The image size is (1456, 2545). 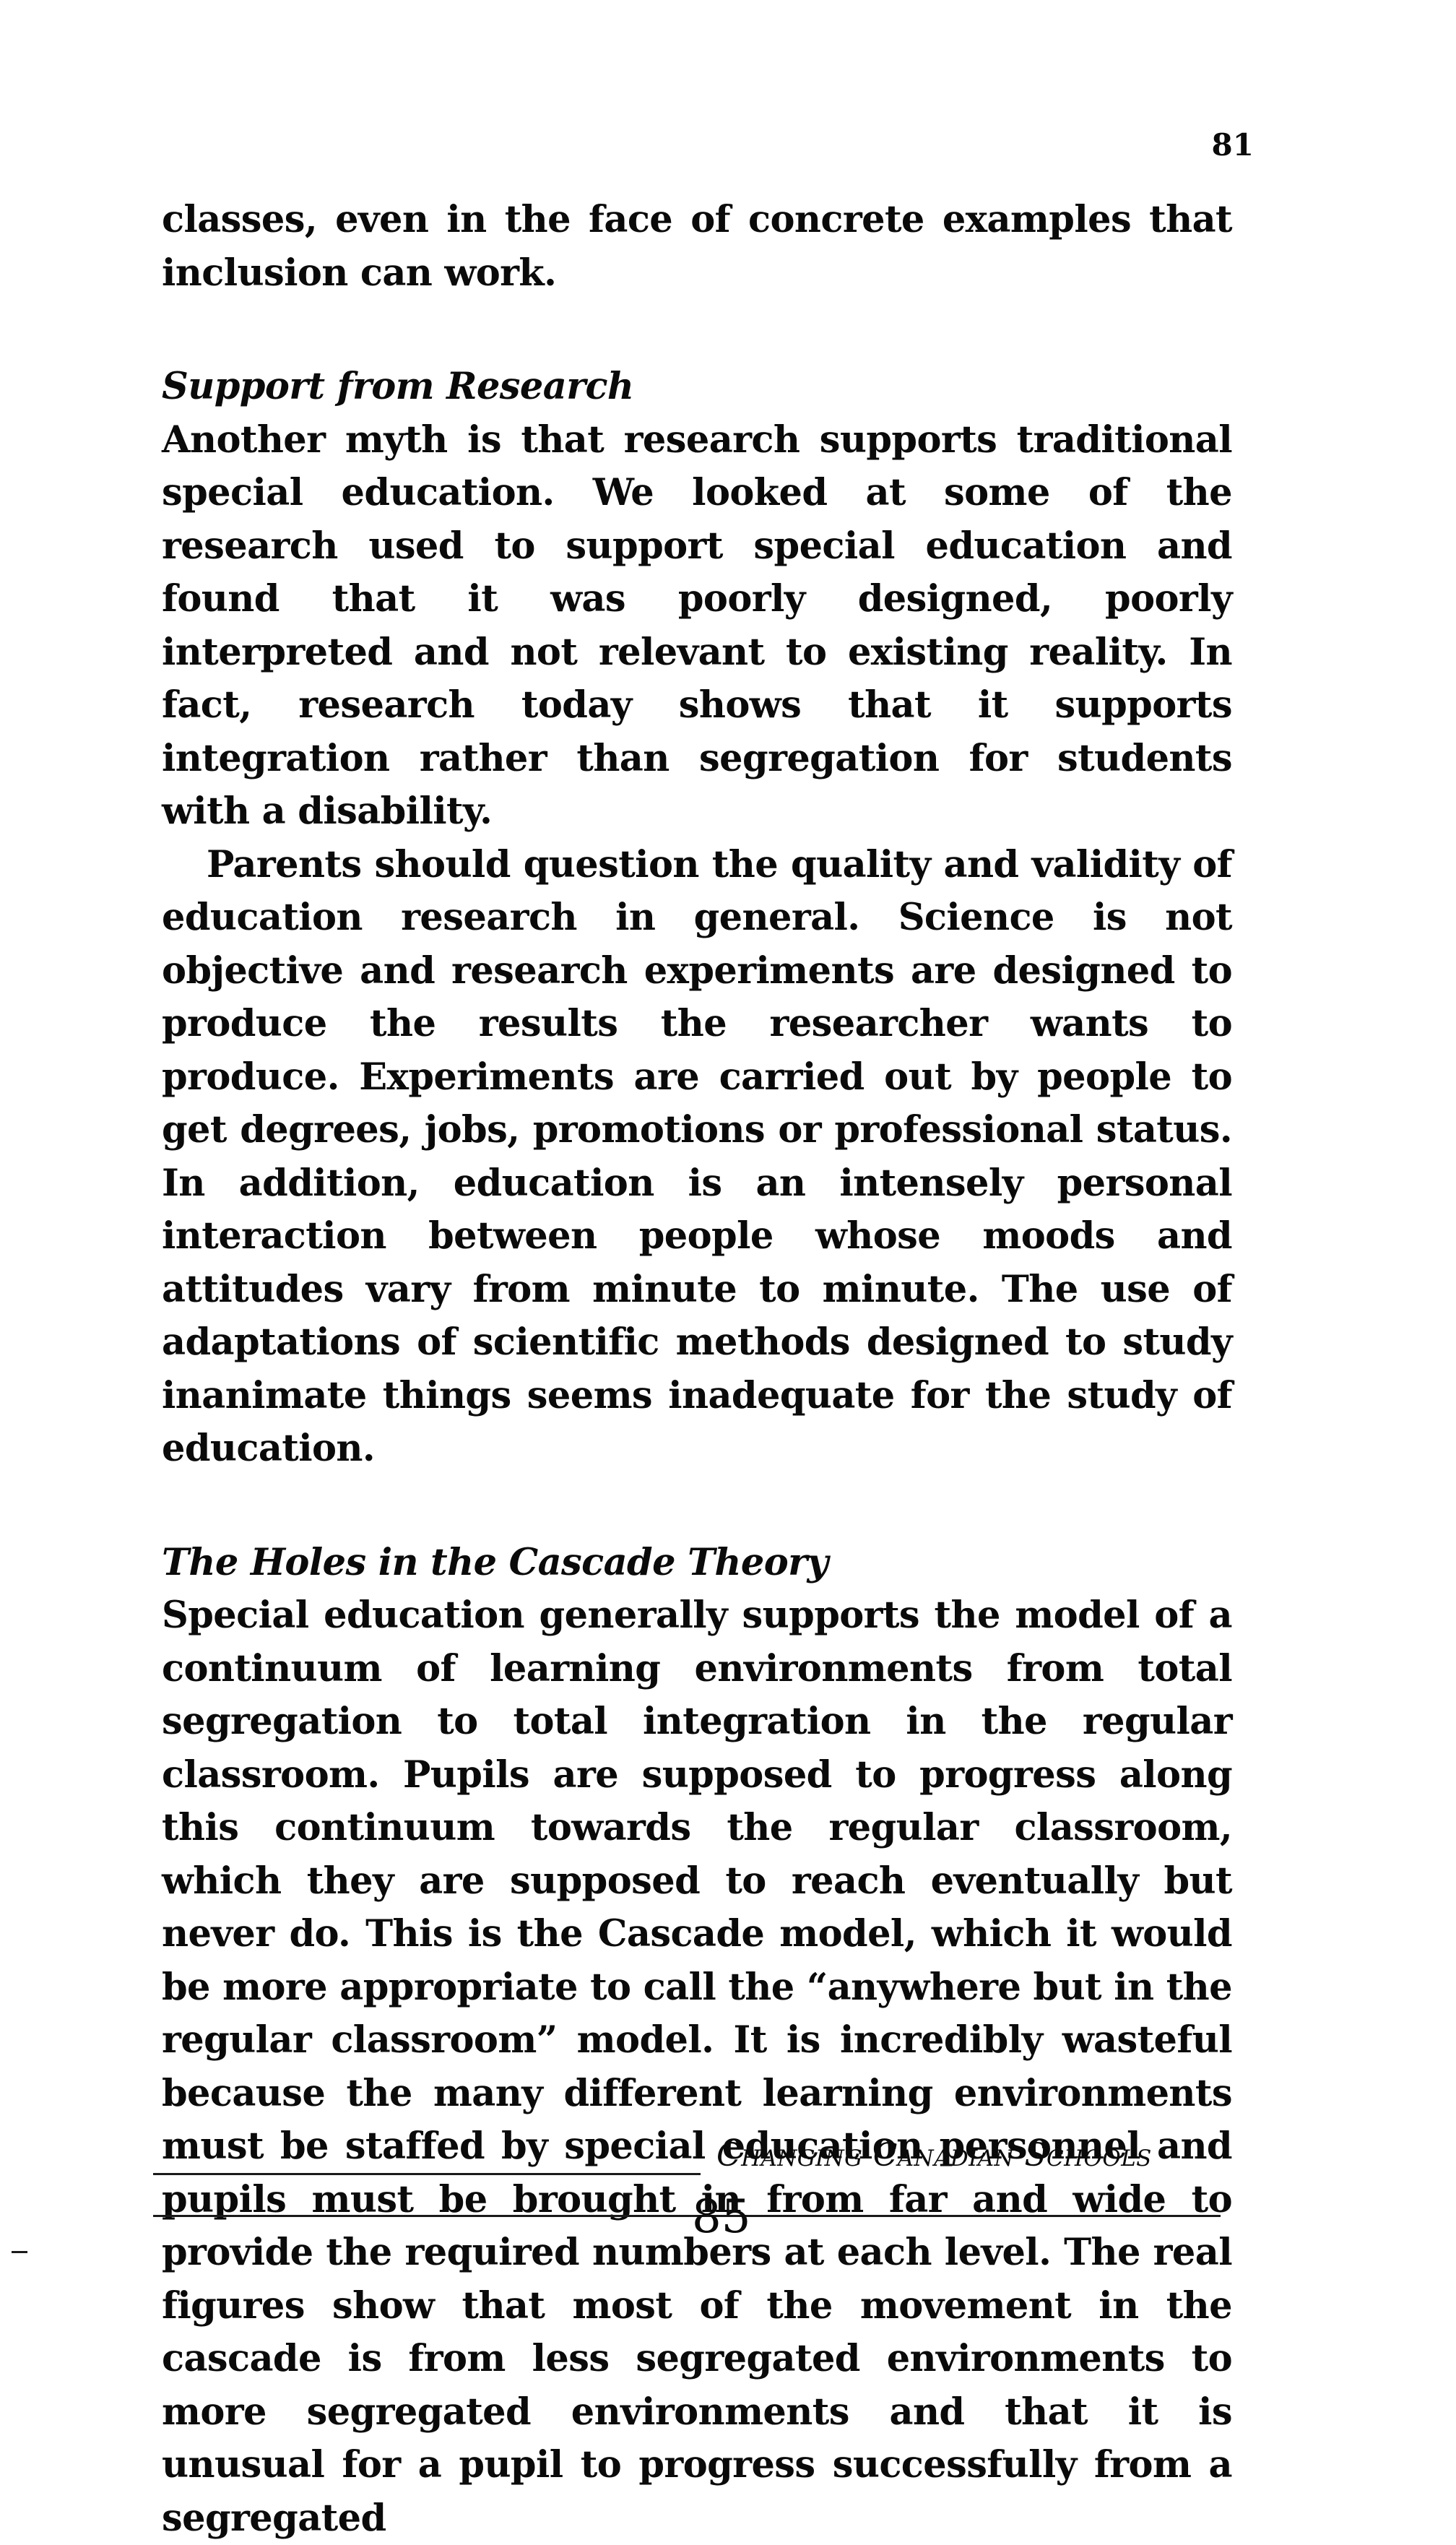 What do you see at coordinates (934, 2156) in the screenshot?
I see `running-title: Changing Canadian Schools` at bounding box center [934, 2156].